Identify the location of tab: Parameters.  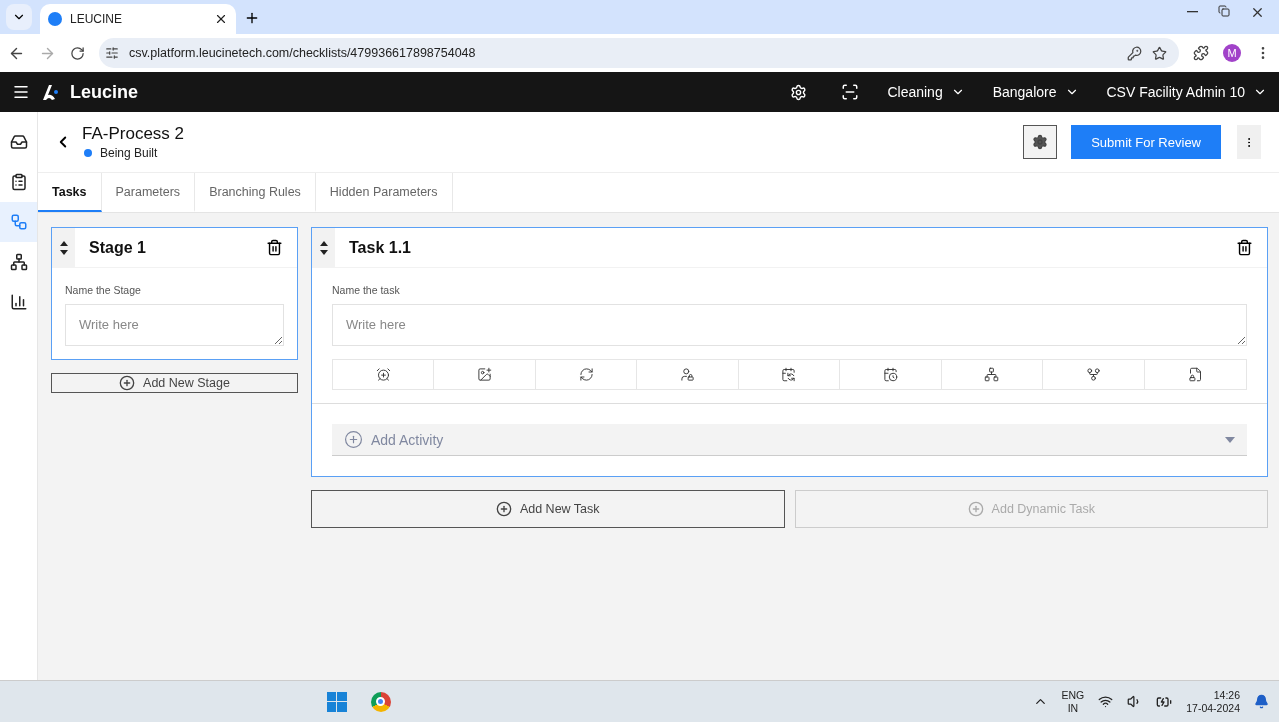
(148, 192).